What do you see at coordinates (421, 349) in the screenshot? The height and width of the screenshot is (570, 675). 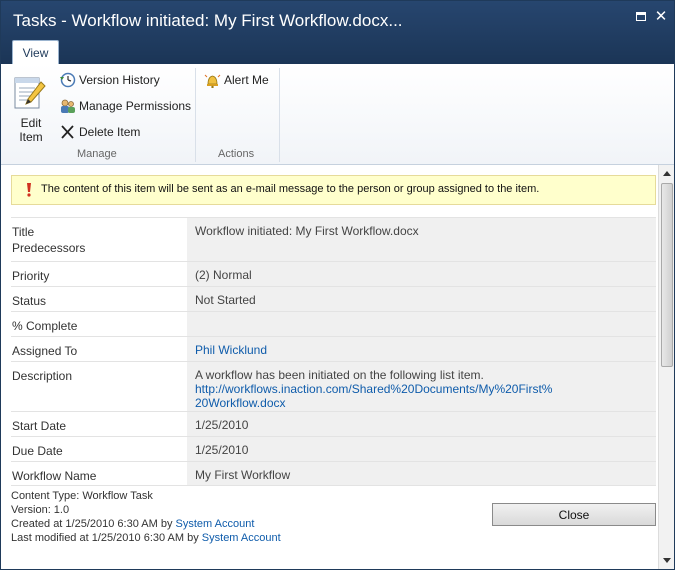 I see `assigned-value-cell: Phil Wicklund` at bounding box center [421, 349].